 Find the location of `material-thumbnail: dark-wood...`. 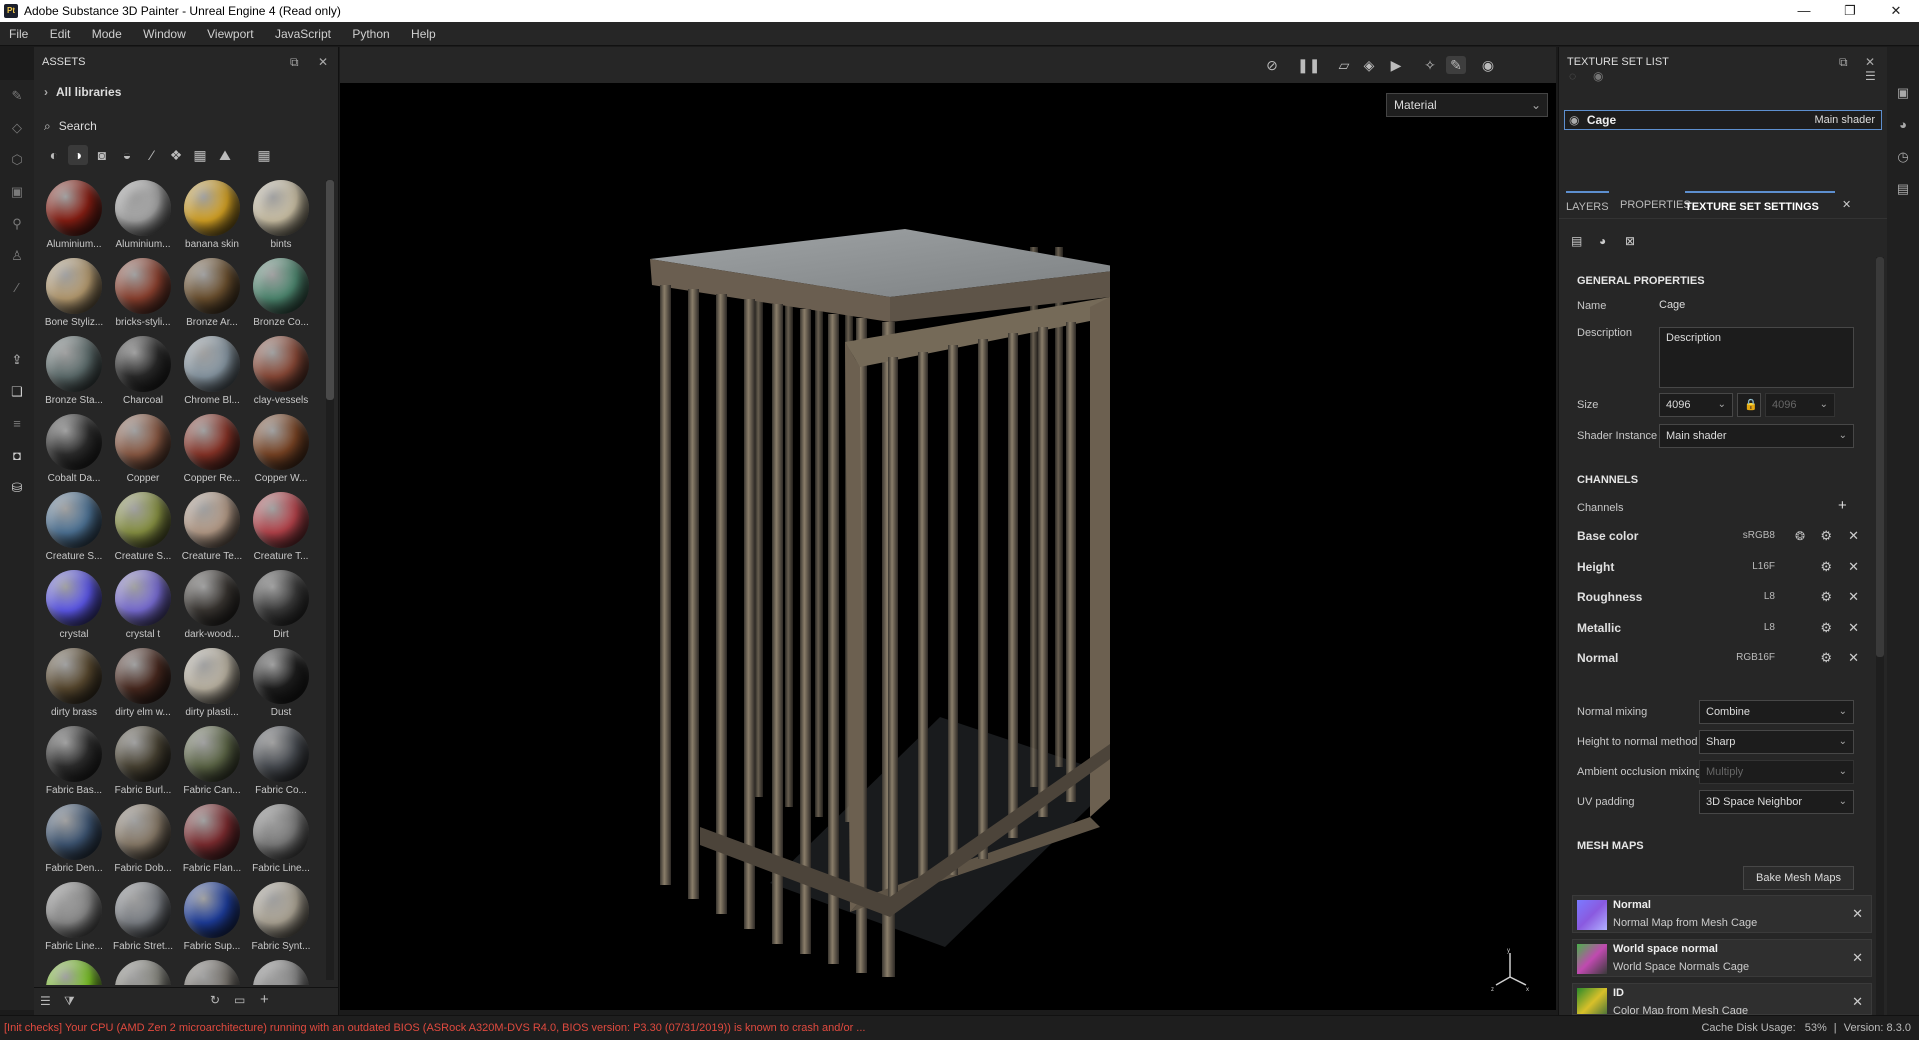

material-thumbnail: dark-wood... is located at coordinates (212, 609).